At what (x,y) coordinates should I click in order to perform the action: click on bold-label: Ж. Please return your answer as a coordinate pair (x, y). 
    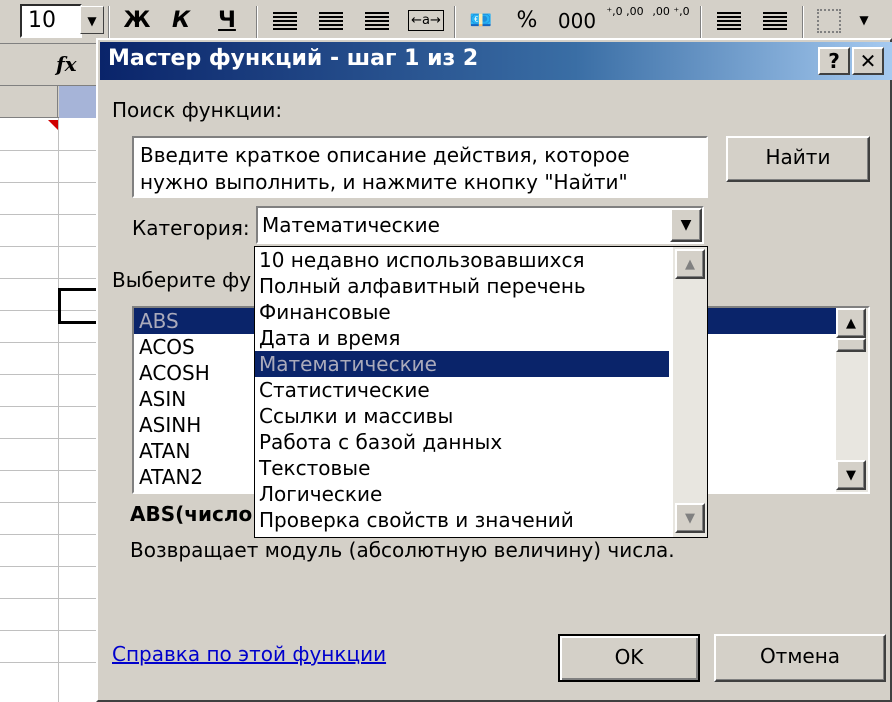
    Looking at the image, I should click on (137, 20).